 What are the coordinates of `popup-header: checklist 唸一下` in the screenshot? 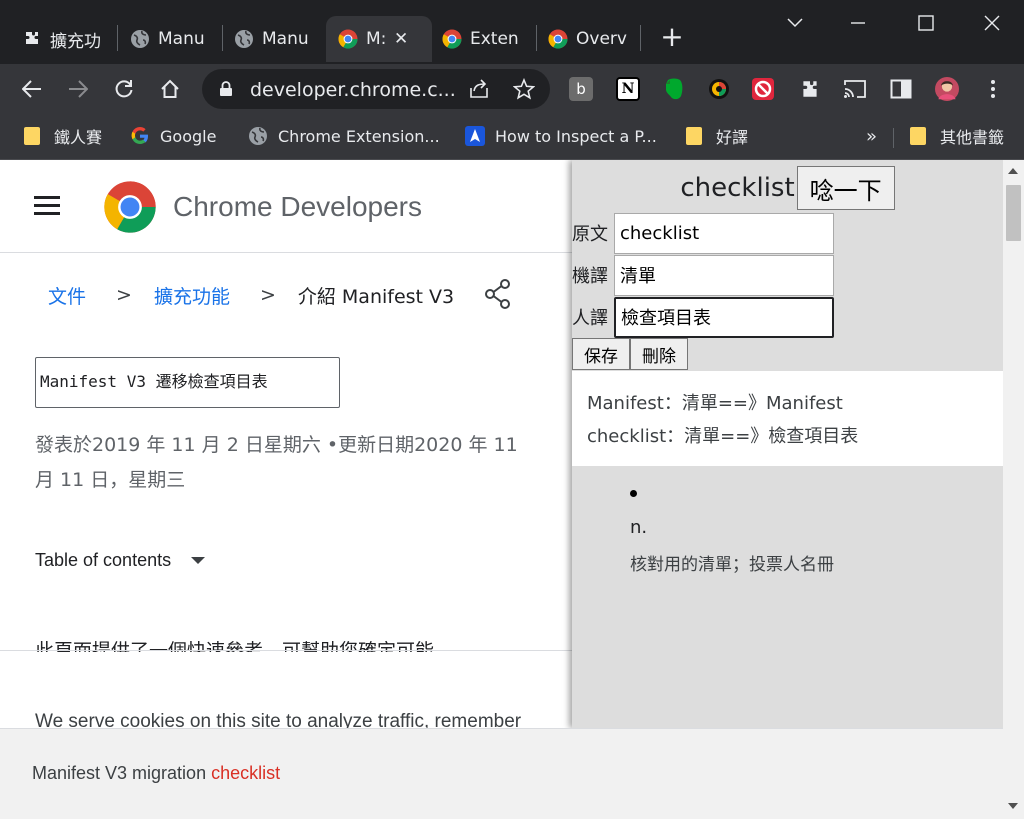 It's located at (787, 188).